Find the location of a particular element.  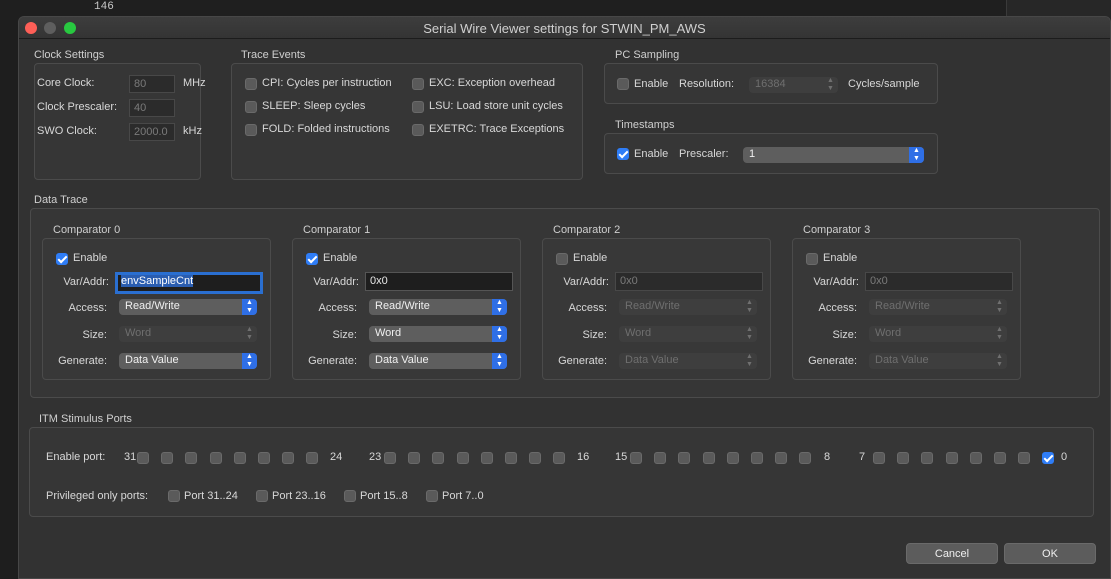

port-31-checkbox is located at coordinates (143, 458).